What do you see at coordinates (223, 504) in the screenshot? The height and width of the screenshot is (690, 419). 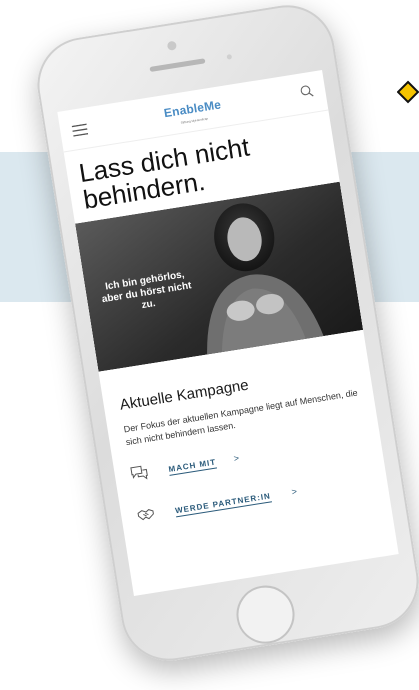 I see `werde-partner-link: WERDE PARTNER:IN` at bounding box center [223, 504].